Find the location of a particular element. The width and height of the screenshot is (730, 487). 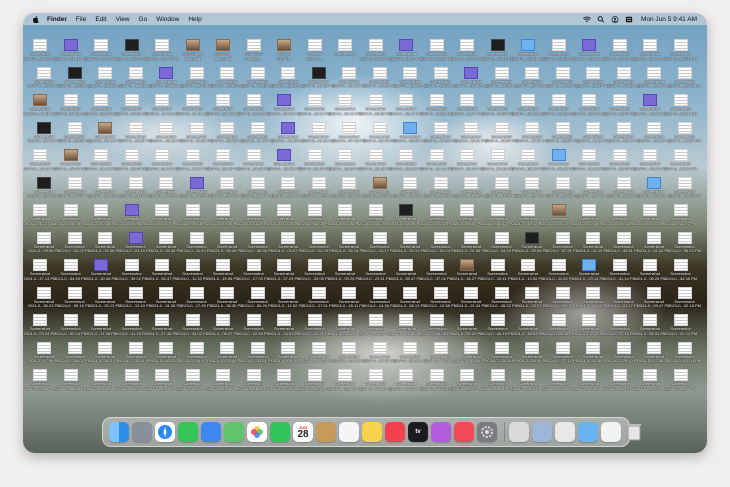

file-label: Screenshot 2024-0...25.05 PM is located at coordinates (532, 249).